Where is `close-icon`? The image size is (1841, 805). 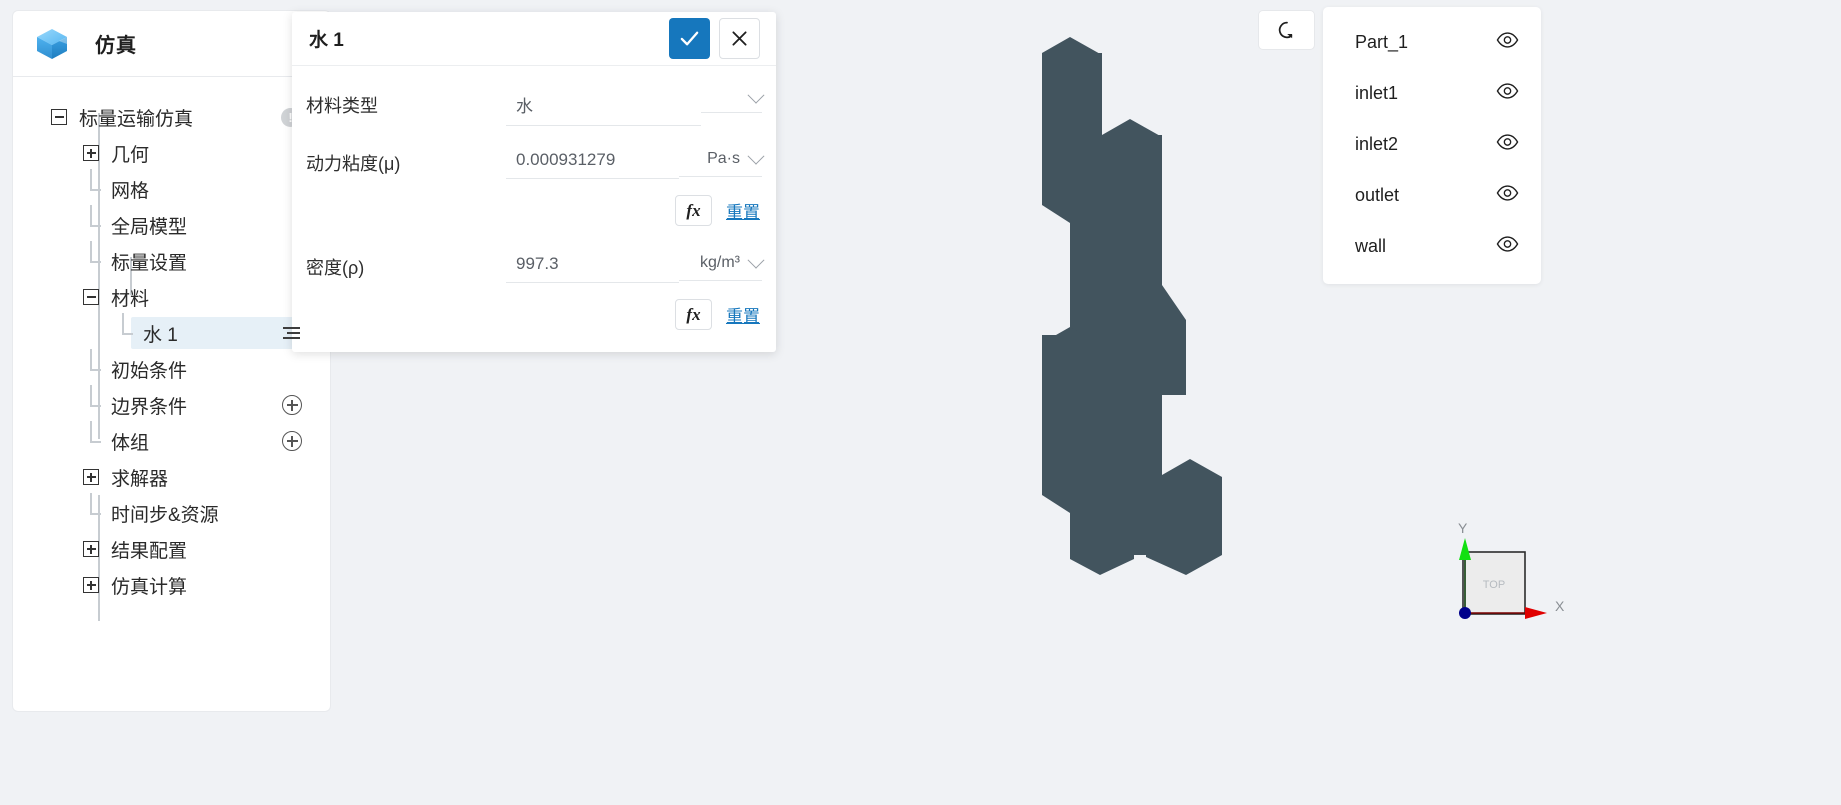 close-icon is located at coordinates (739, 38).